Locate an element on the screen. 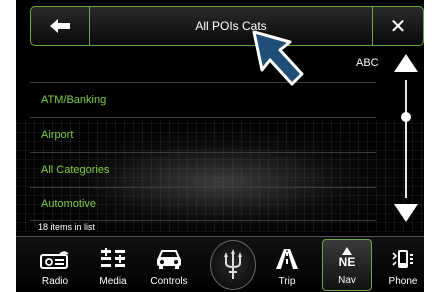 The width and height of the screenshot is (438, 292). list-item-airport: Airport is located at coordinates (203, 134).